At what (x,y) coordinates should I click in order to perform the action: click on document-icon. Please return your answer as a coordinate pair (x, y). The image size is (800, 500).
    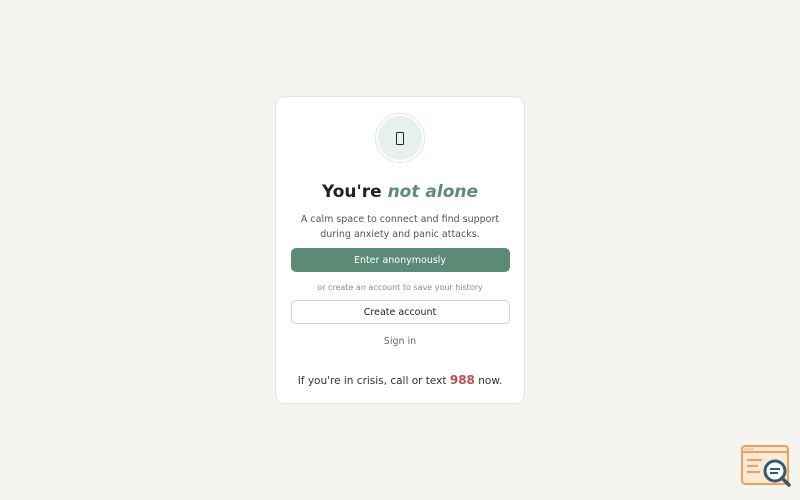
    Looking at the image, I should click on (400, 138).